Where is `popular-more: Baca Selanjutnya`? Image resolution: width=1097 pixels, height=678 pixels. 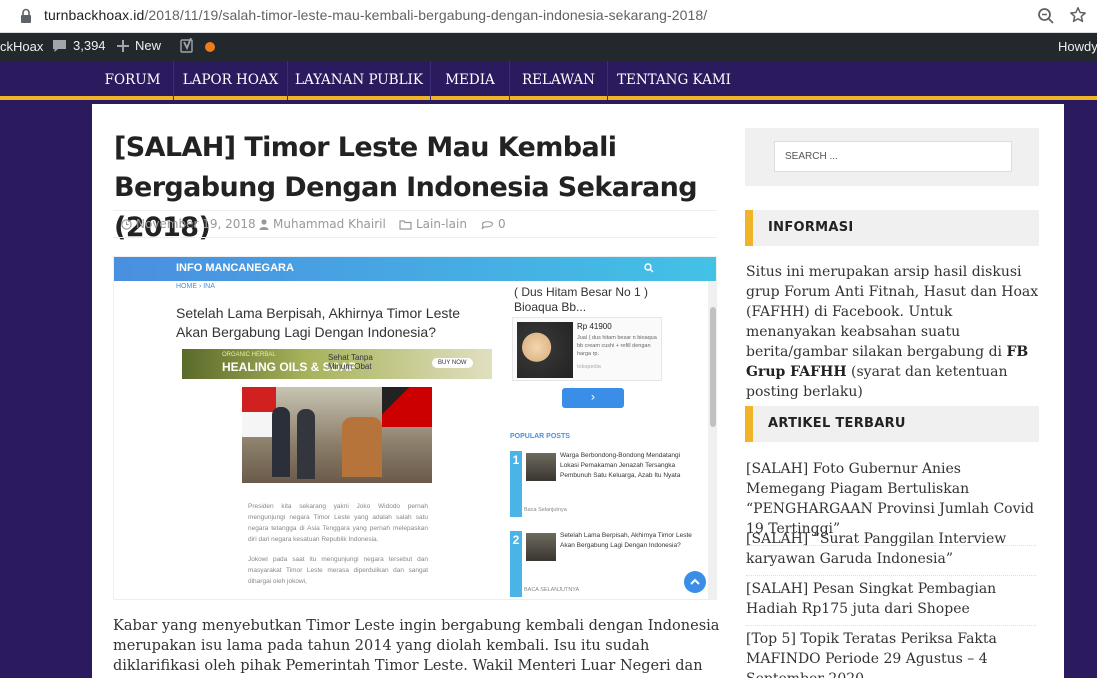
popular-more: Baca Selanjutnya is located at coordinates (545, 510).